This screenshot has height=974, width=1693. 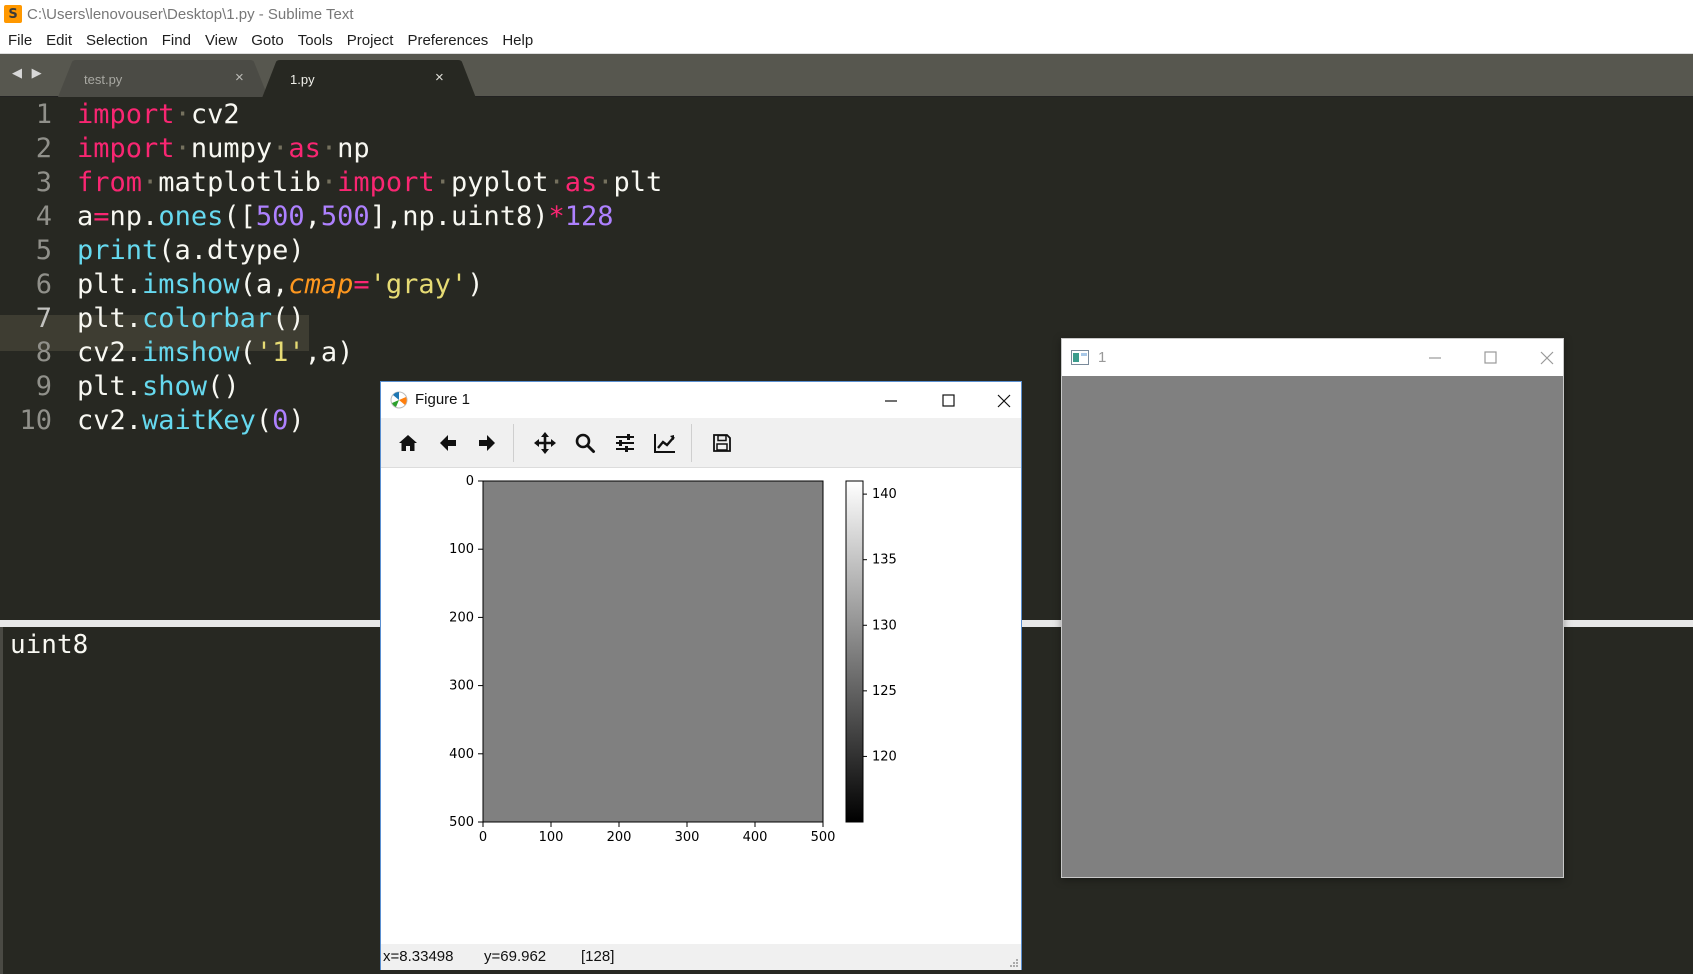 What do you see at coordinates (163, 78) in the screenshot?
I see `tab-test-py: test.py ×` at bounding box center [163, 78].